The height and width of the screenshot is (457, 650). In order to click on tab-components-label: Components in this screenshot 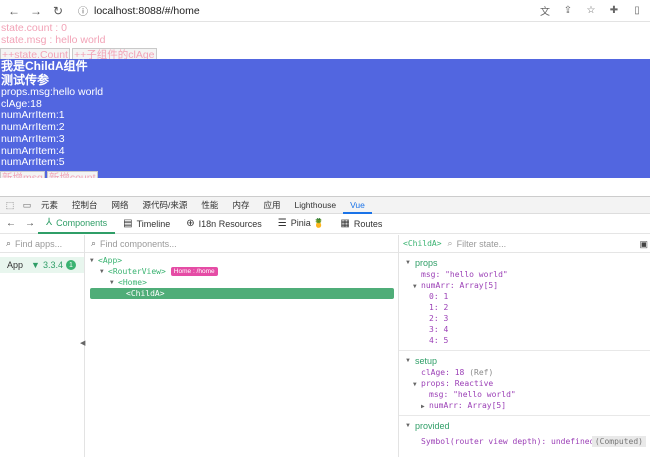, I will do `click(82, 222)`.